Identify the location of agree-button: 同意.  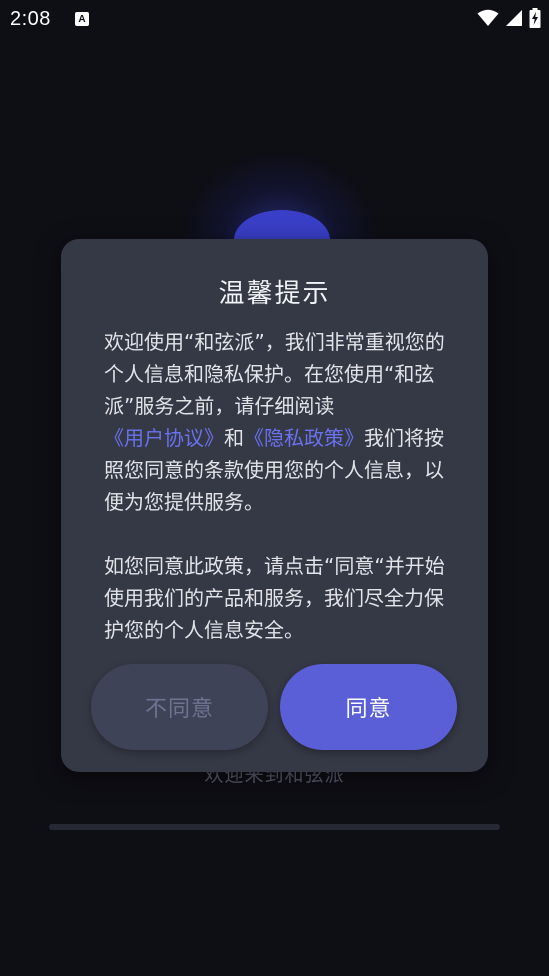
(368, 707).